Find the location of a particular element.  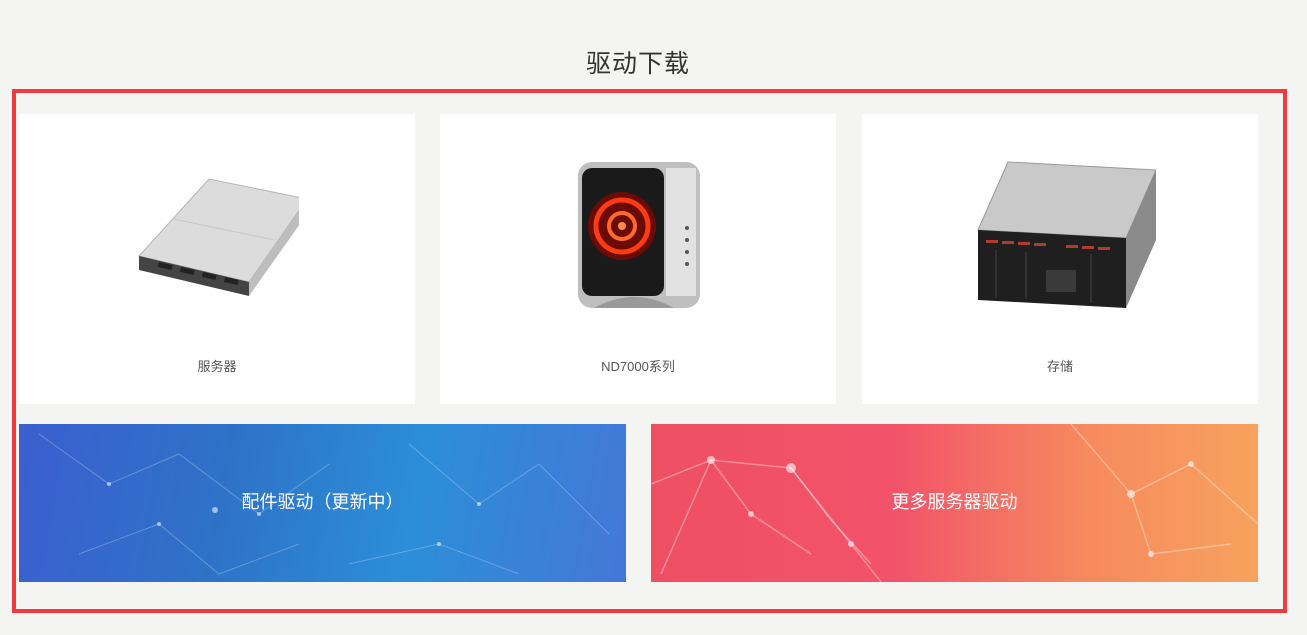

card-server: 服务器 is located at coordinates (217, 259).